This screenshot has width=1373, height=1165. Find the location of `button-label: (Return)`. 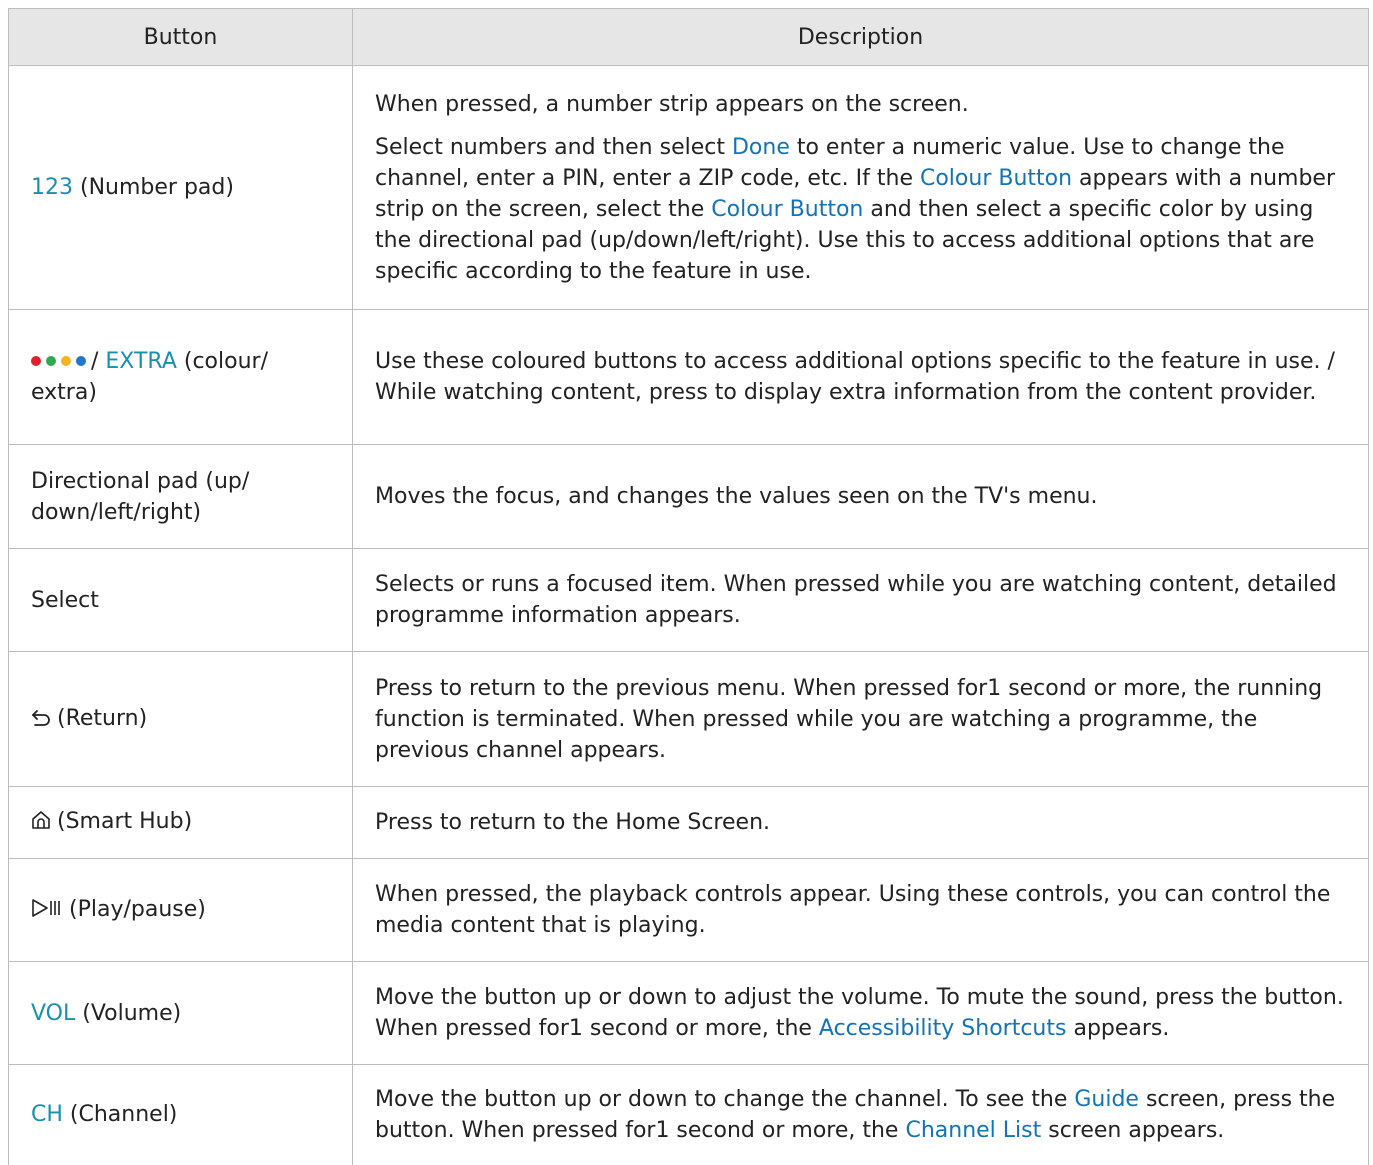

button-label: (Return) is located at coordinates (102, 718).